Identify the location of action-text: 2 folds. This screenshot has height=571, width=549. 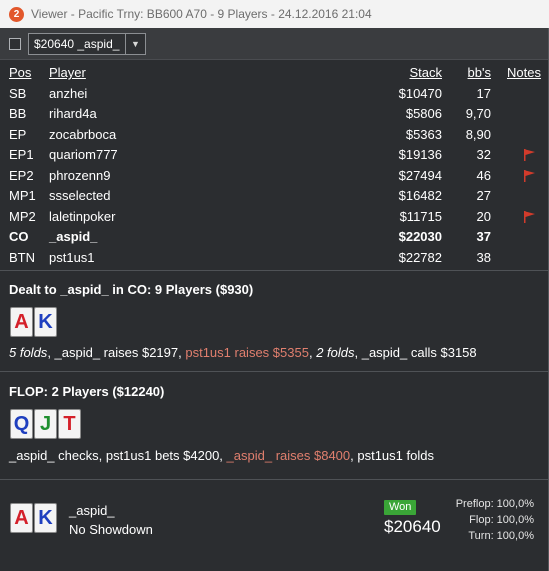
(335, 352).